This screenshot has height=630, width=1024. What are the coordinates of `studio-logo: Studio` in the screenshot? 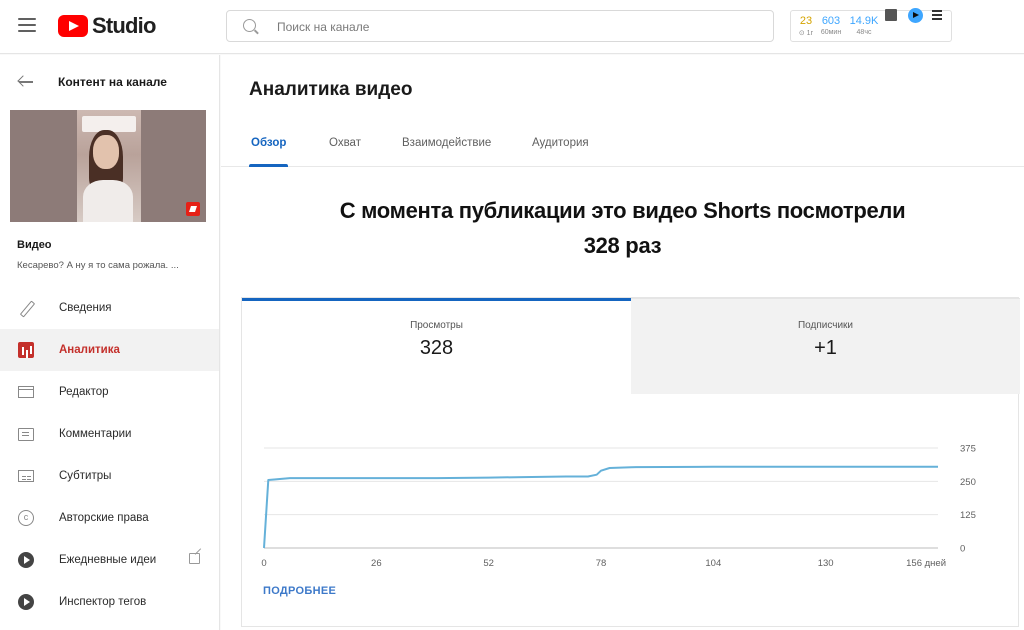 It's located at (107, 26).